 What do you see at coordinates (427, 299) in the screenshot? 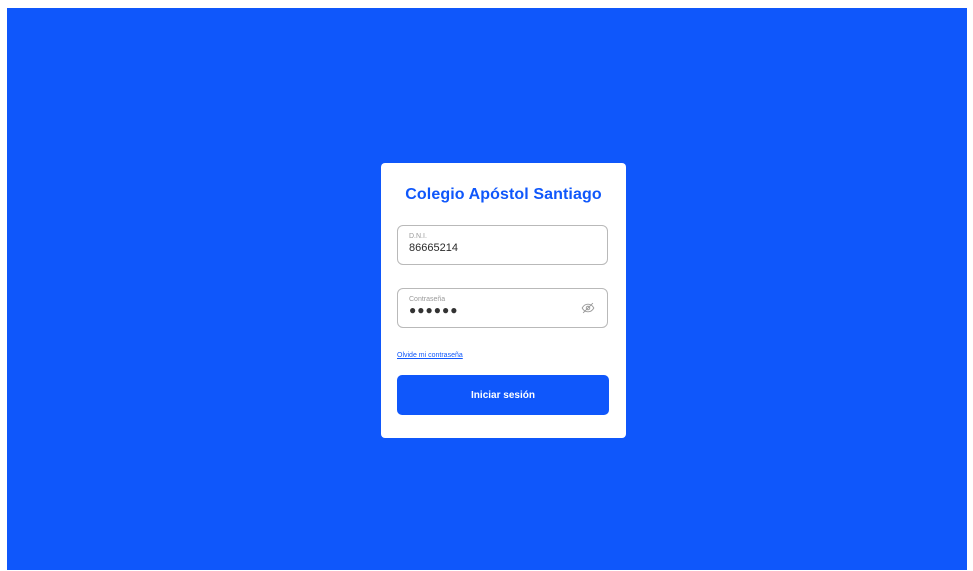
I see `password-label: Contraseña` at bounding box center [427, 299].